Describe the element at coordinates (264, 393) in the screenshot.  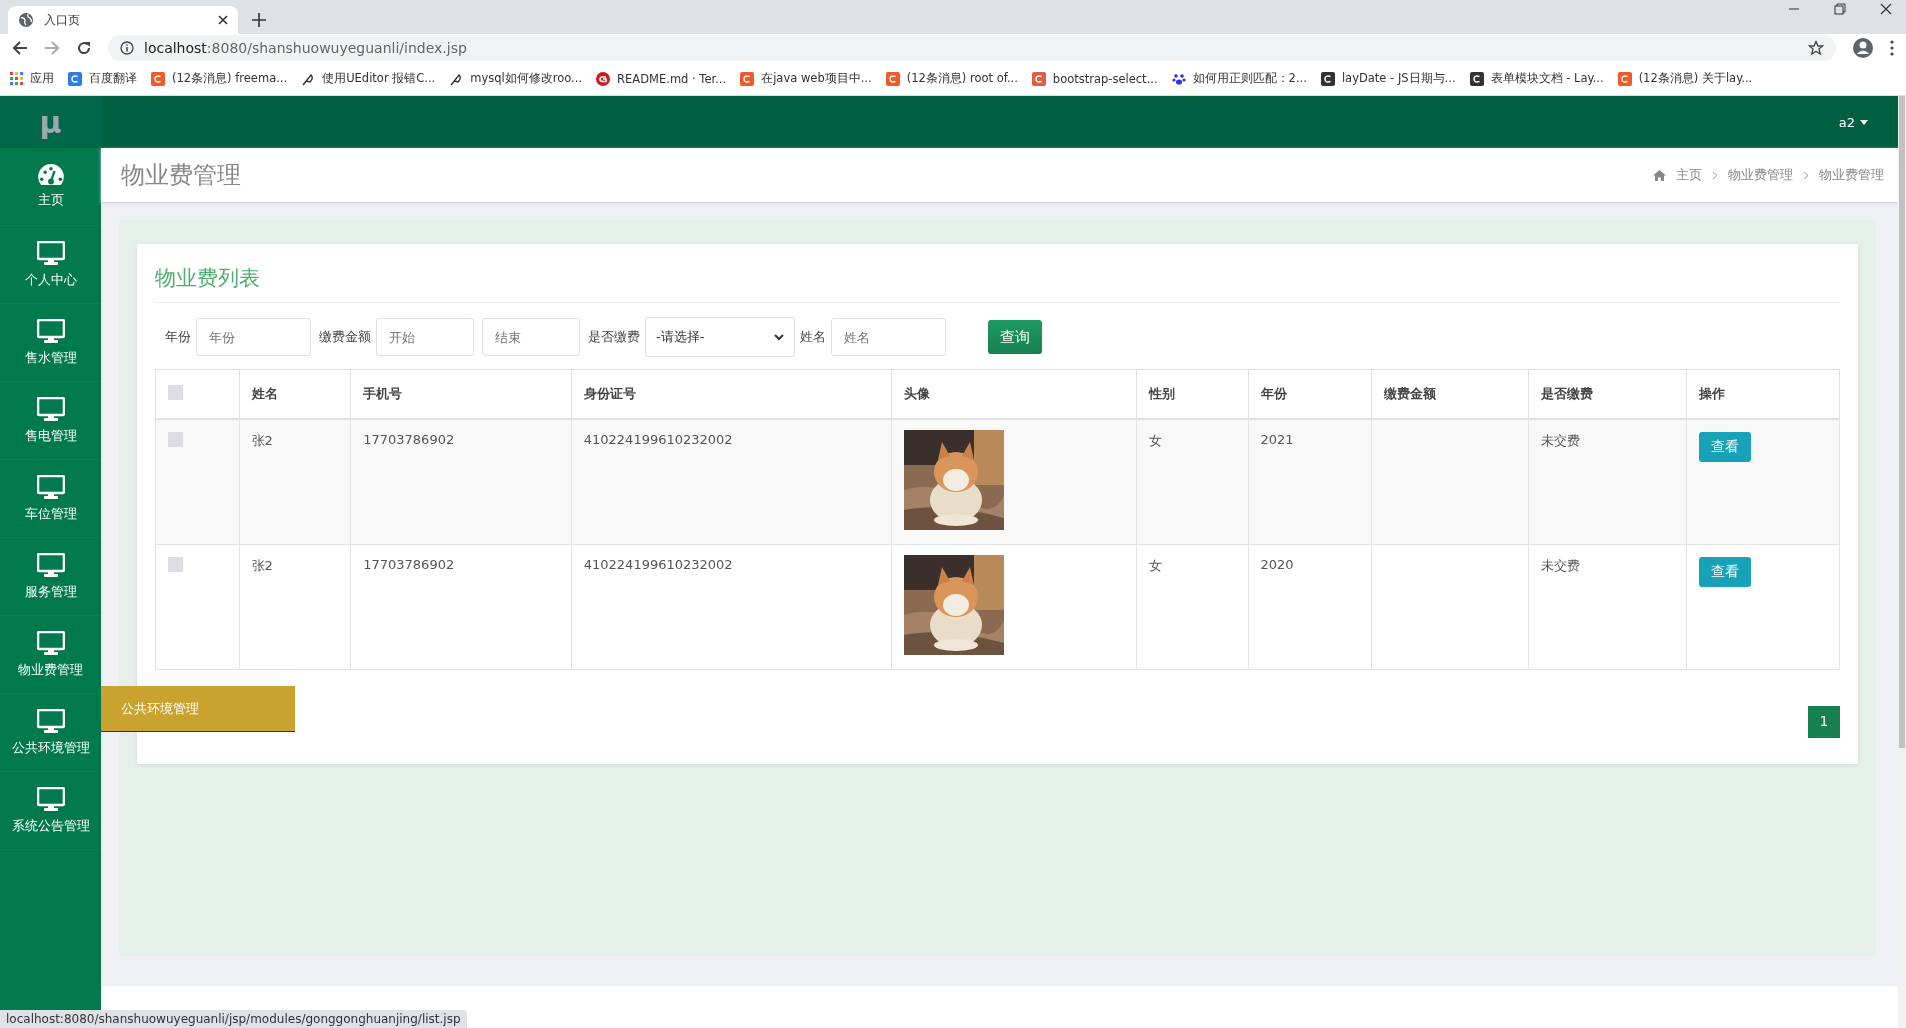
I see `column-header: 姓名` at that location.